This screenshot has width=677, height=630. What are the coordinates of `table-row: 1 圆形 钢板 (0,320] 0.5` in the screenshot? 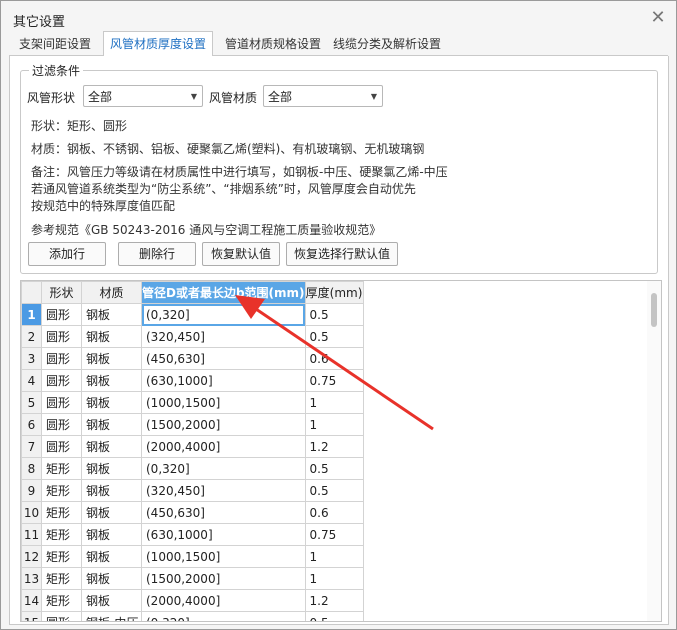 It's located at (192, 314).